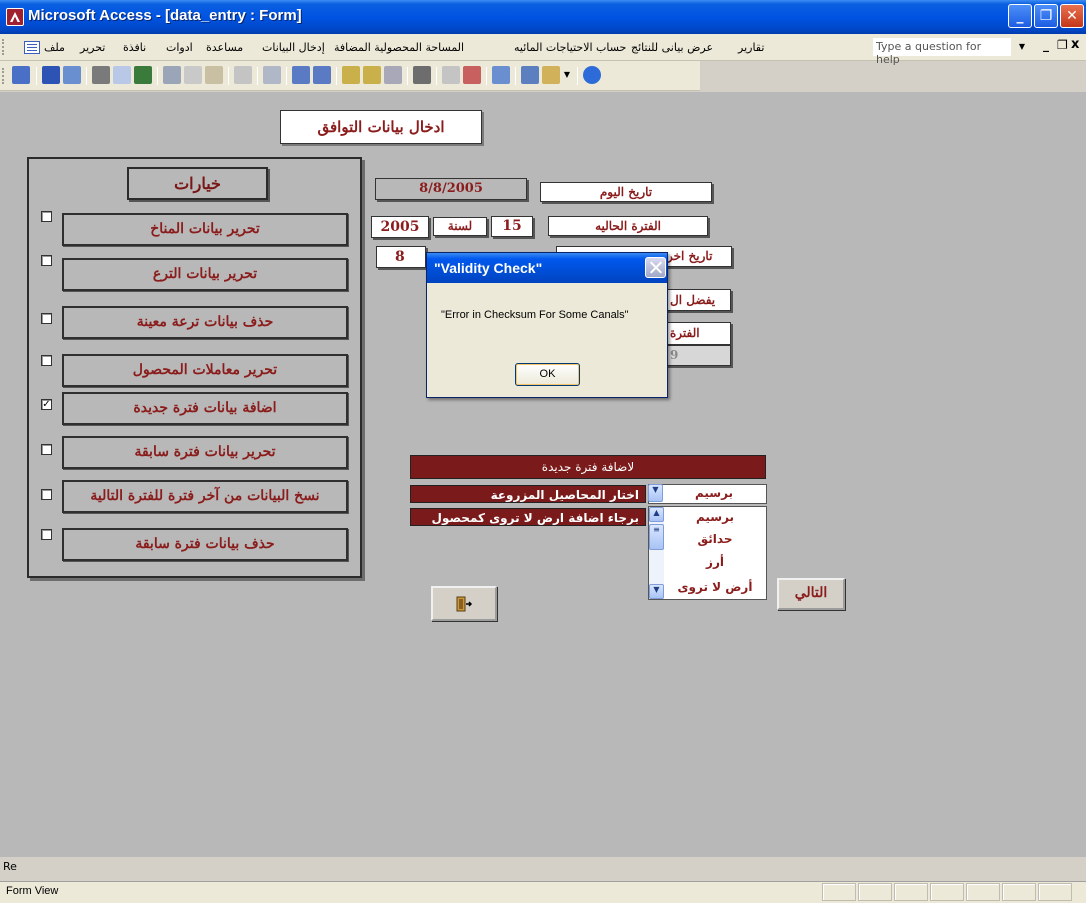 The height and width of the screenshot is (903, 1086). What do you see at coordinates (179, 47) in the screenshot?
I see `menu-tools: ادوات` at bounding box center [179, 47].